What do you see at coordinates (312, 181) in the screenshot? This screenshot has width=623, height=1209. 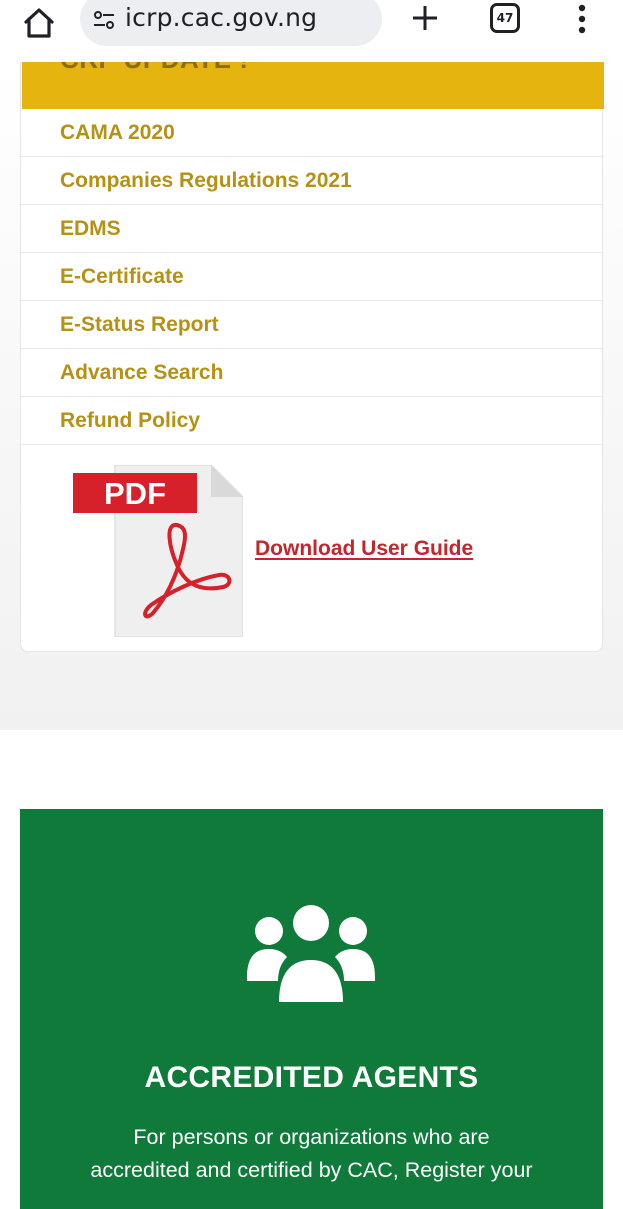 I see `link-companies-regulations: Companies Regulations 2021` at bounding box center [312, 181].